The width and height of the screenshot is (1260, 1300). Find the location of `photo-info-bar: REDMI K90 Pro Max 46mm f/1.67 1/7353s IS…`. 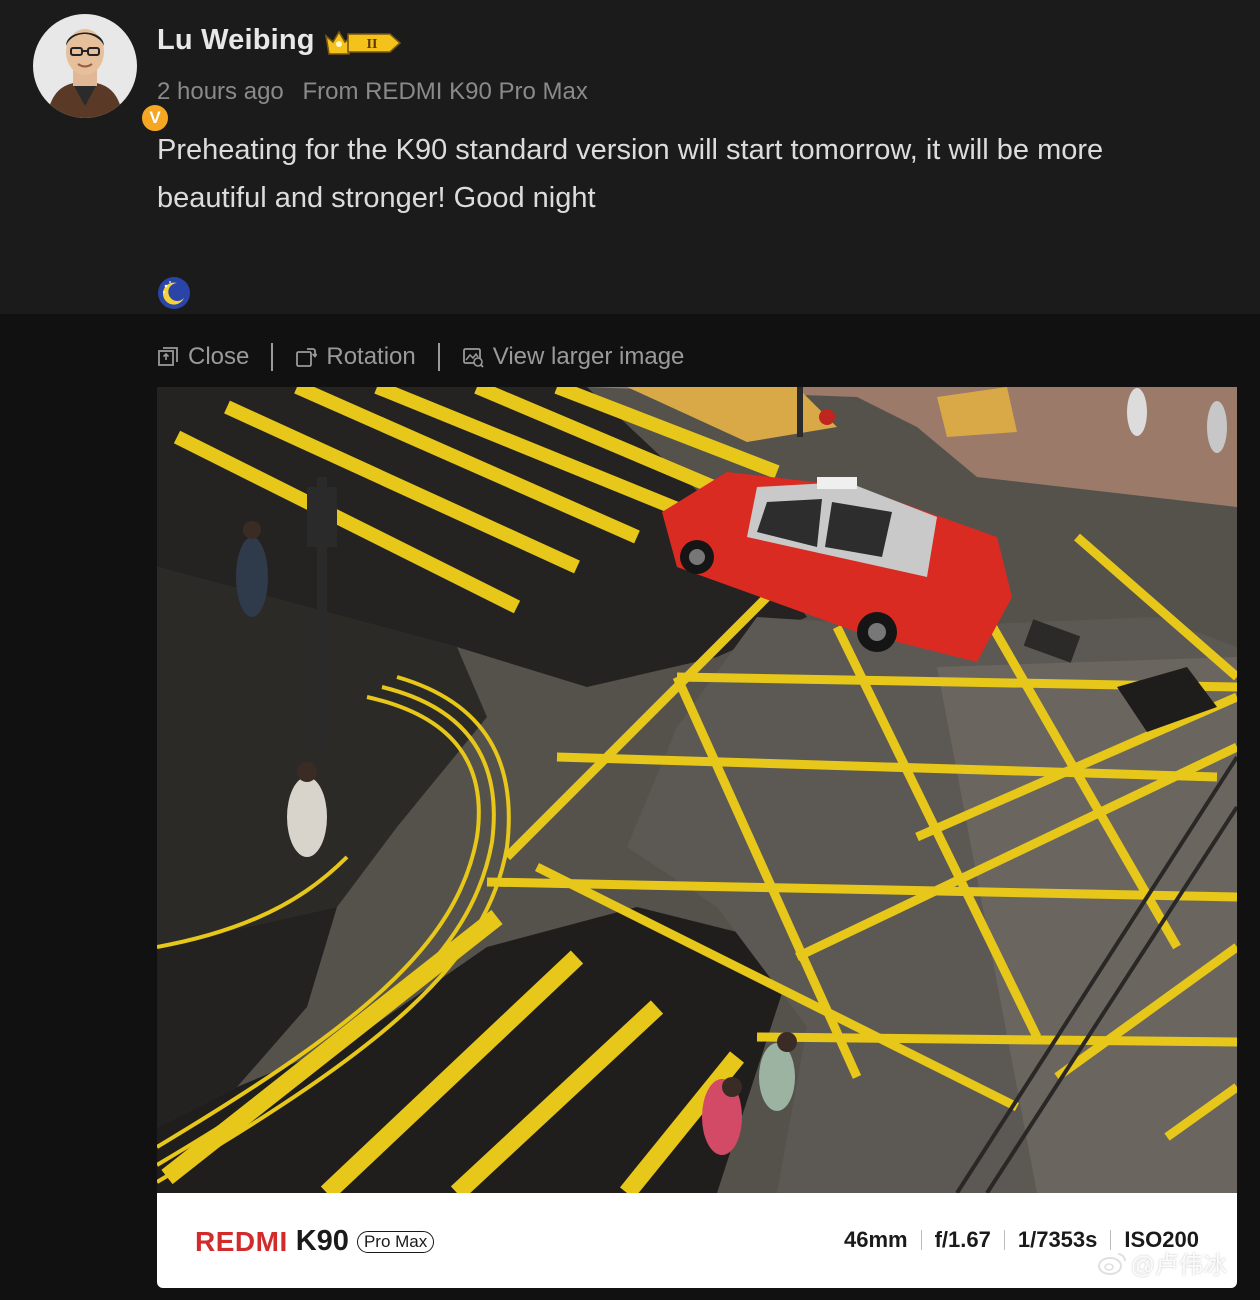

photo-info-bar: REDMI K90 Pro Max 46mm f/1.67 1/7353s IS… is located at coordinates (697, 1240).